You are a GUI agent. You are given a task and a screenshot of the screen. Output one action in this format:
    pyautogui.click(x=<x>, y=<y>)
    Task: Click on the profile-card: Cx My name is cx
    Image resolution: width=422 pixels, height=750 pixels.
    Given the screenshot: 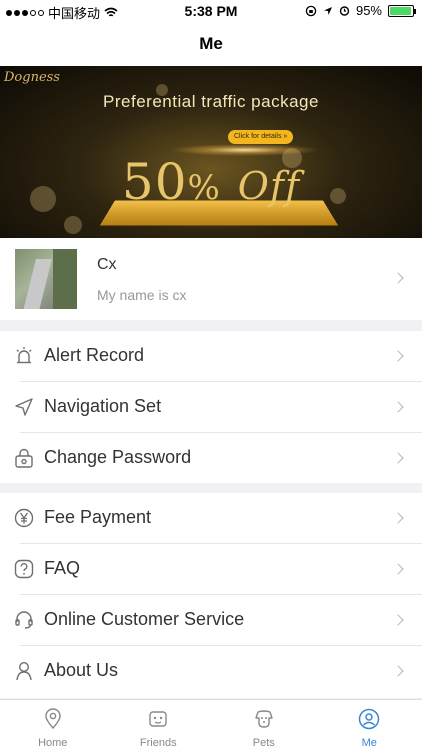 What is the action you would take?
    pyautogui.click(x=211, y=279)
    